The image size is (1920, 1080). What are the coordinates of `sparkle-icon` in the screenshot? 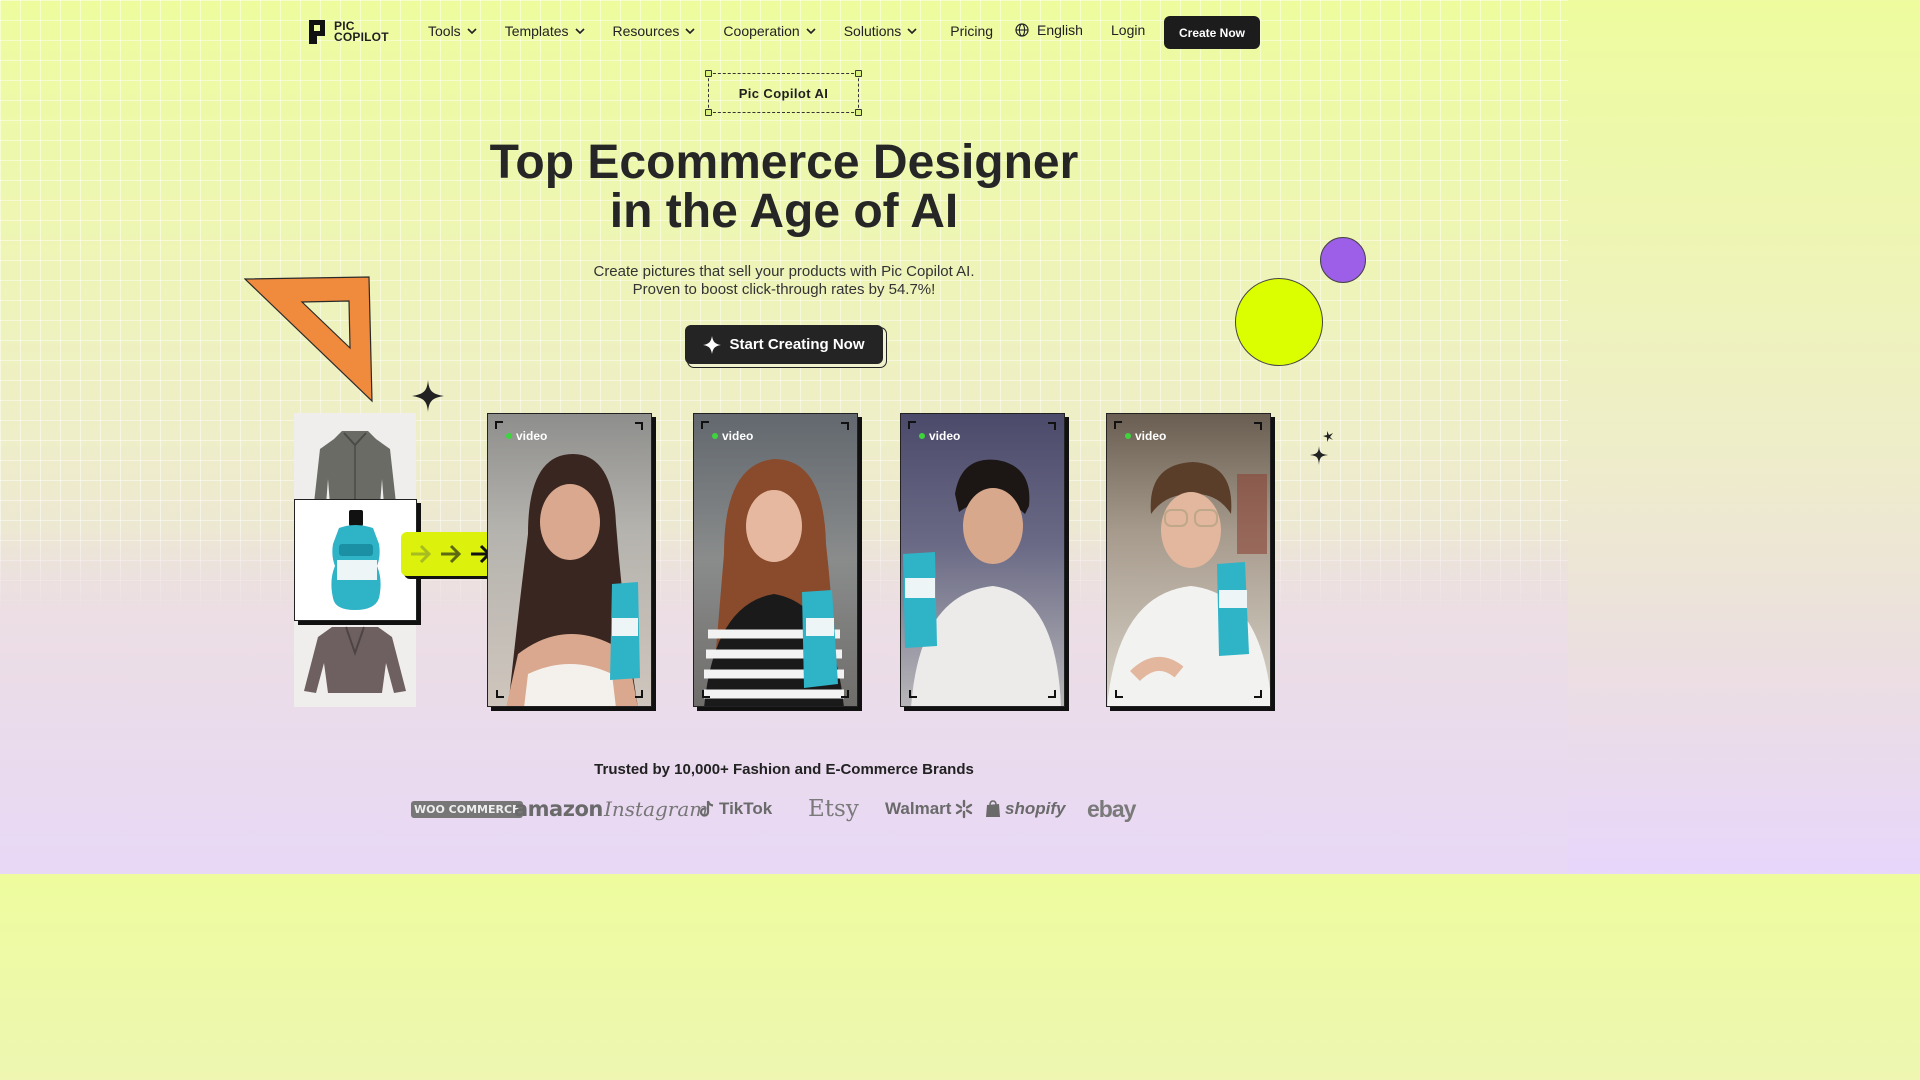 It's located at (712, 344).